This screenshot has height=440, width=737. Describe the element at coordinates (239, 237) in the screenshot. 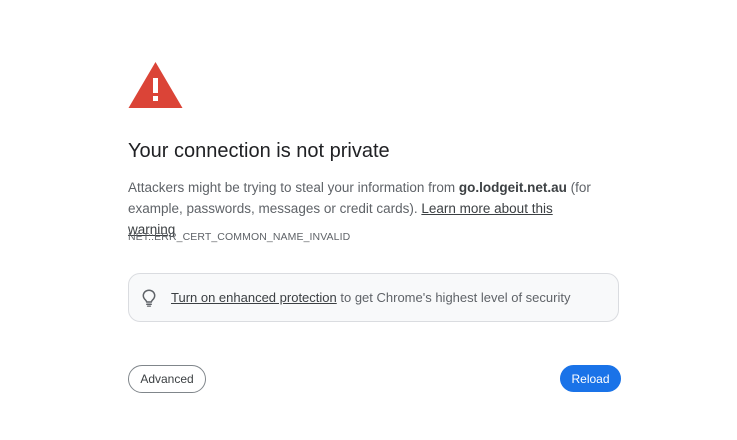

I see `error-code: NET::ERR_CERT_COMMON_NAME_INVALID` at that location.